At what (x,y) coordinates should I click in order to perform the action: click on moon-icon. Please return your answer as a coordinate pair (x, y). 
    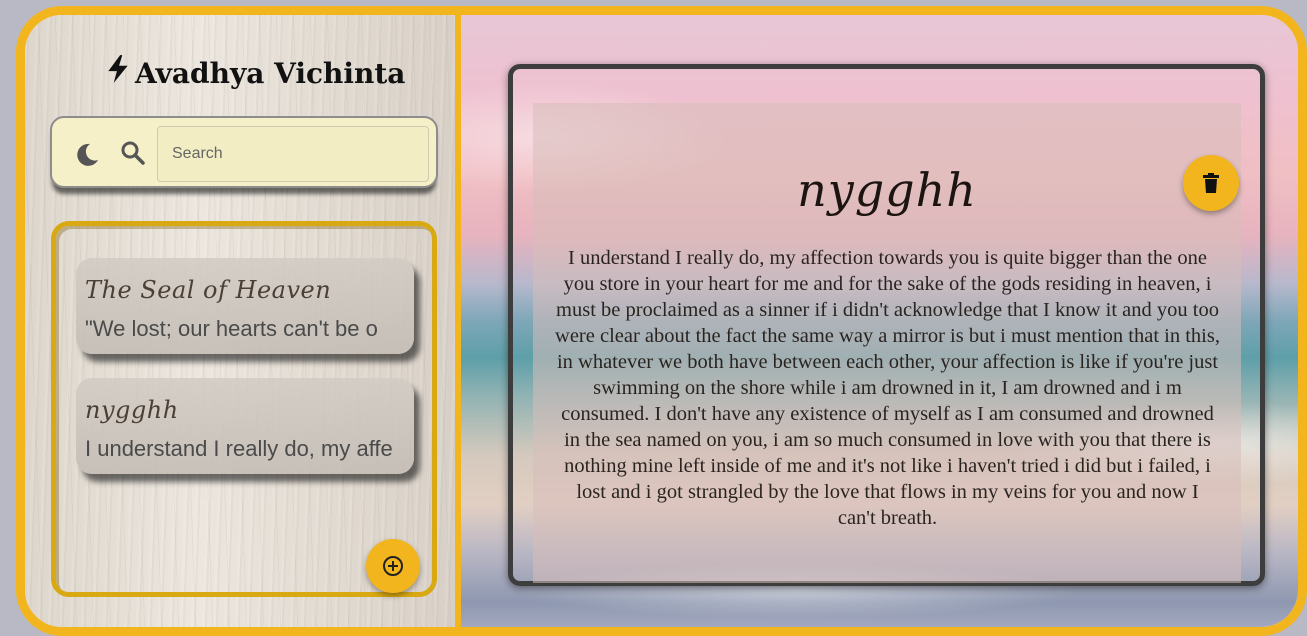
    Looking at the image, I should click on (87, 155).